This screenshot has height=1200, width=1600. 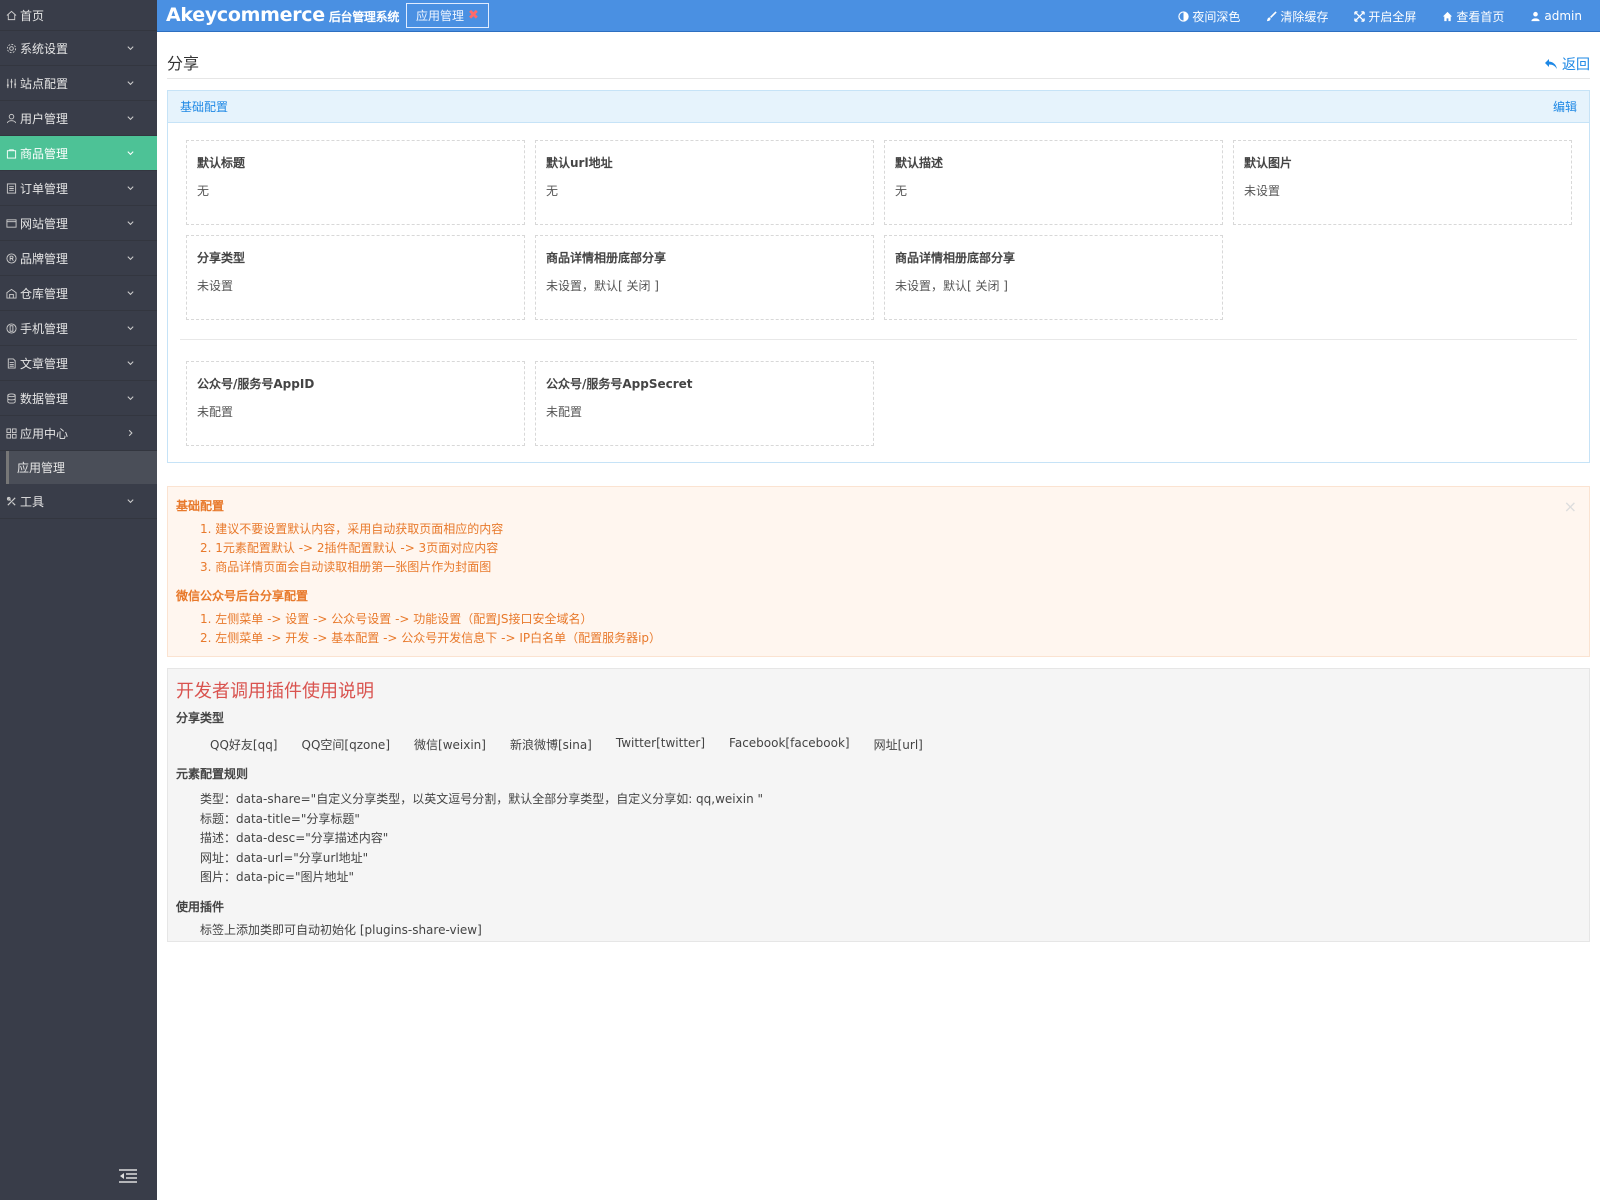 I want to click on tab-app-manage: 应用管理 ✖, so click(x=447, y=15).